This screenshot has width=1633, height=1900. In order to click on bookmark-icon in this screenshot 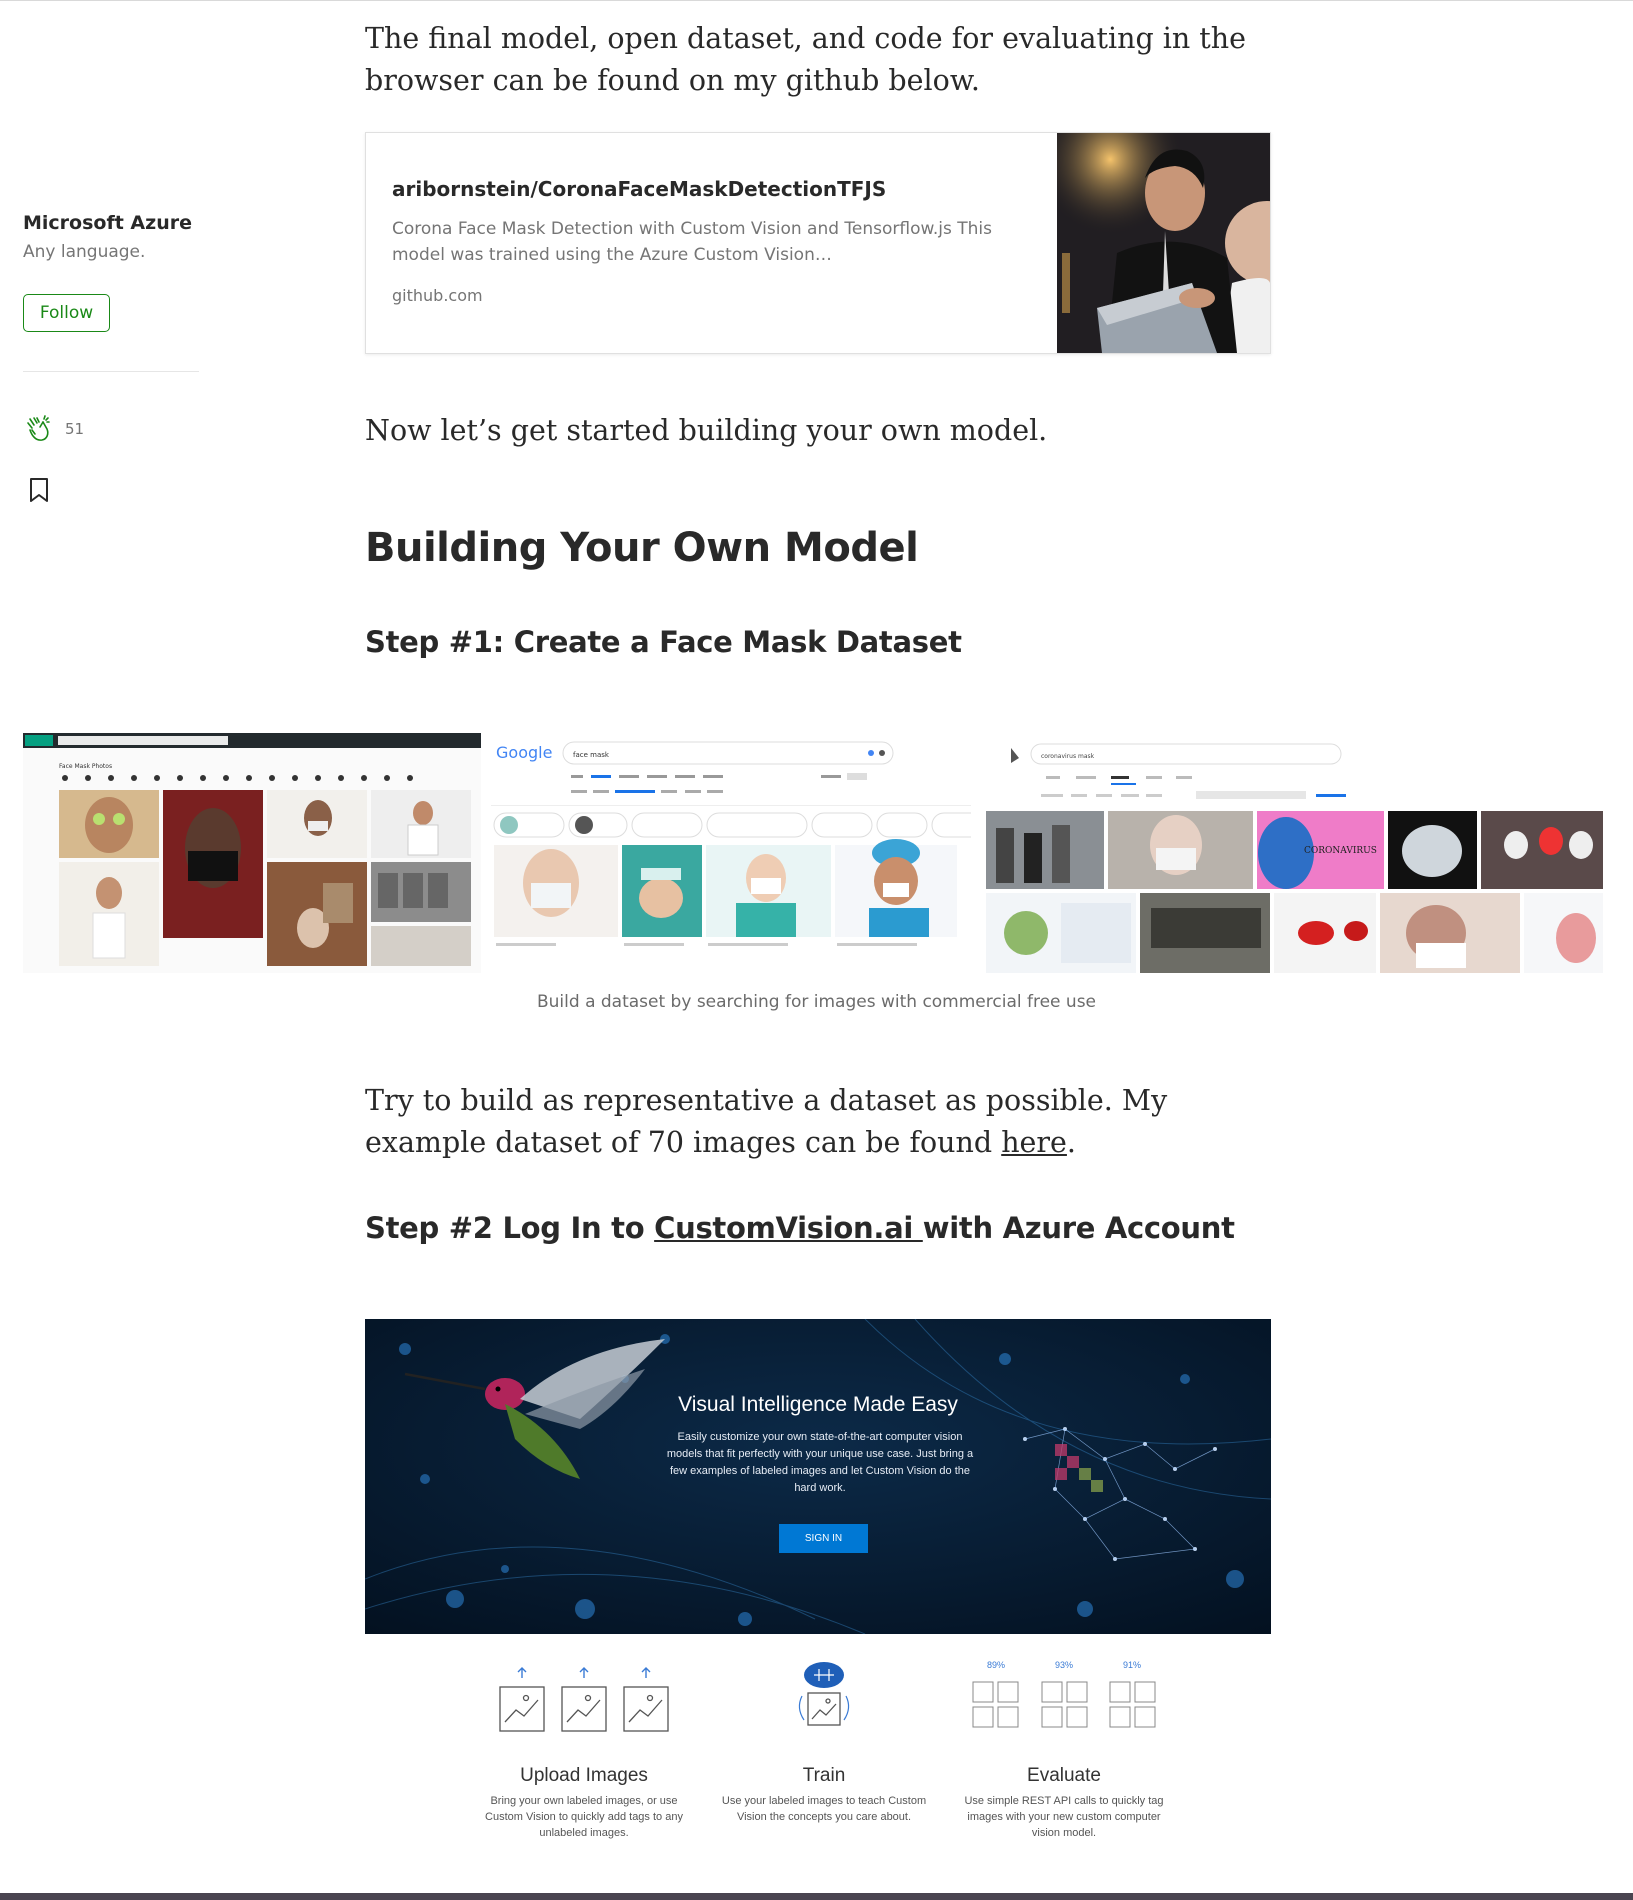, I will do `click(39, 490)`.